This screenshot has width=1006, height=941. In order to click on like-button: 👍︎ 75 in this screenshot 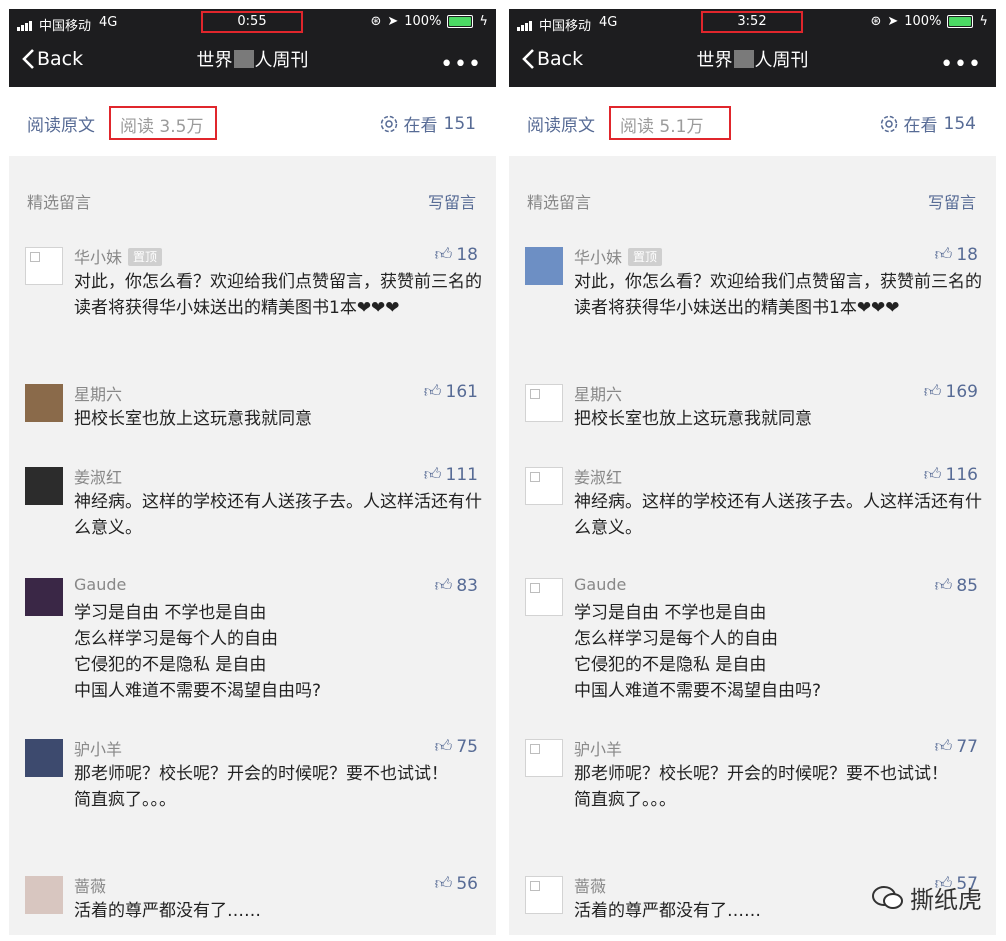, I will do `click(456, 747)`.